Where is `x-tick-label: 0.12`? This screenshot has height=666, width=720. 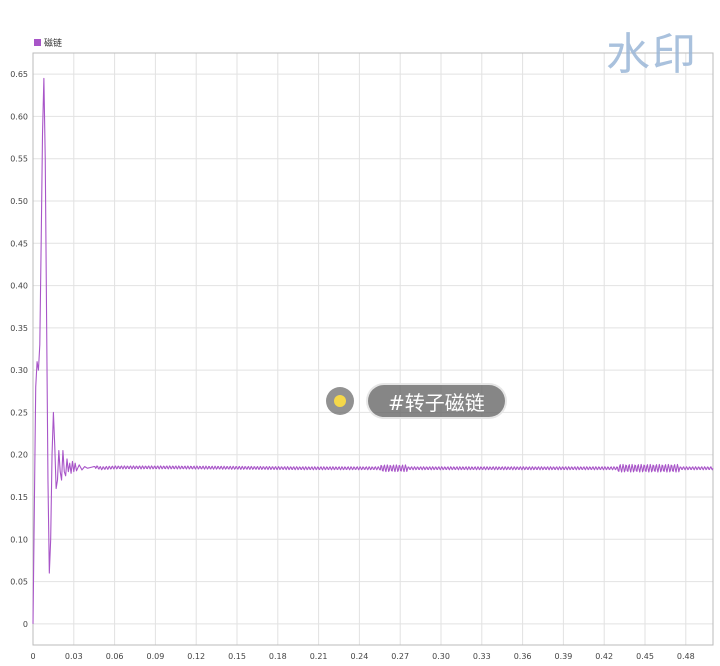 x-tick-label: 0.12 is located at coordinates (196, 656).